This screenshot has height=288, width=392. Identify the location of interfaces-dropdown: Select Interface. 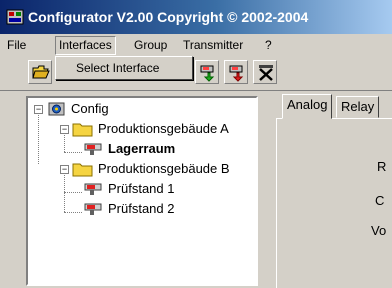
(124, 68).